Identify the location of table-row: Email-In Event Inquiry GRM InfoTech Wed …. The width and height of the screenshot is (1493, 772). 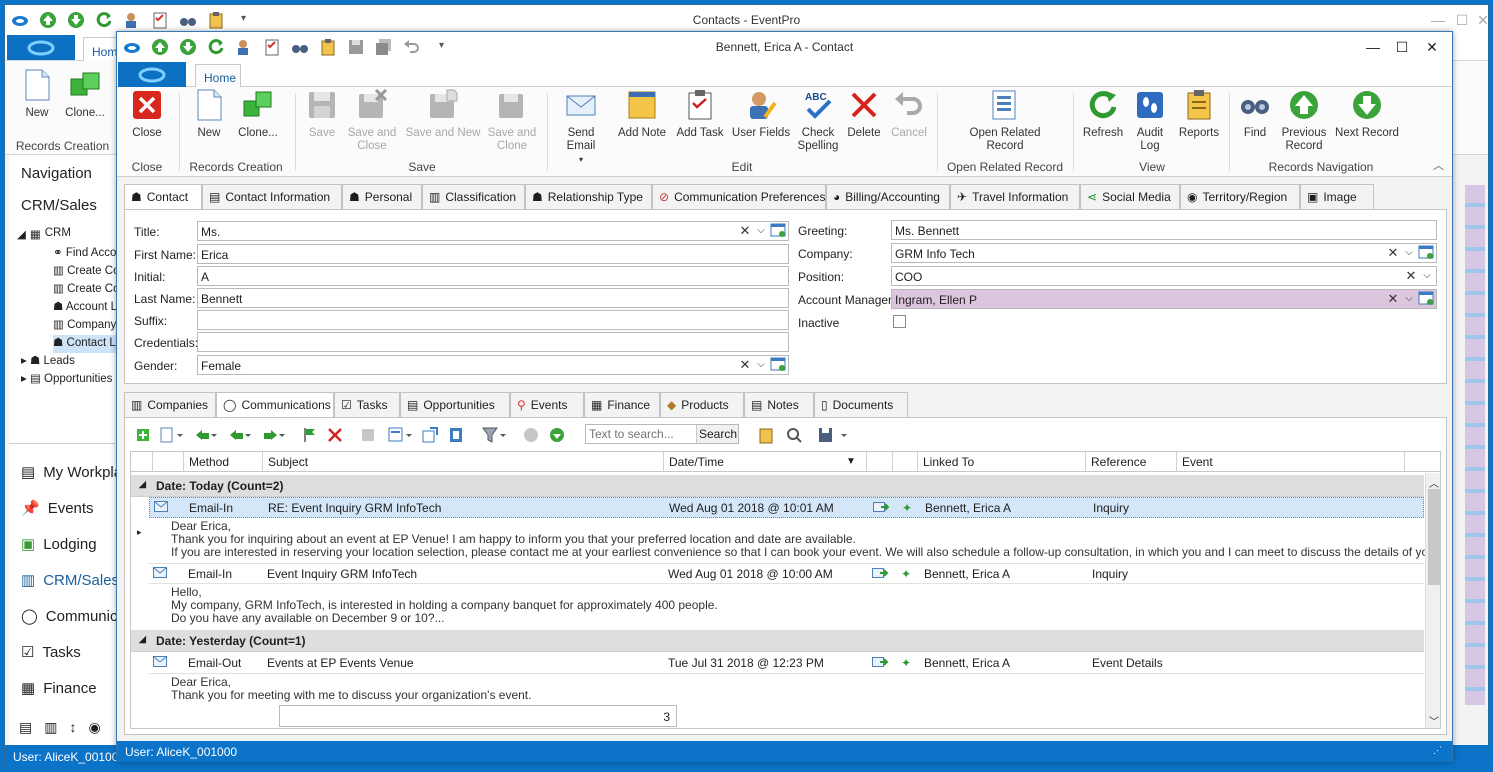
(786, 573).